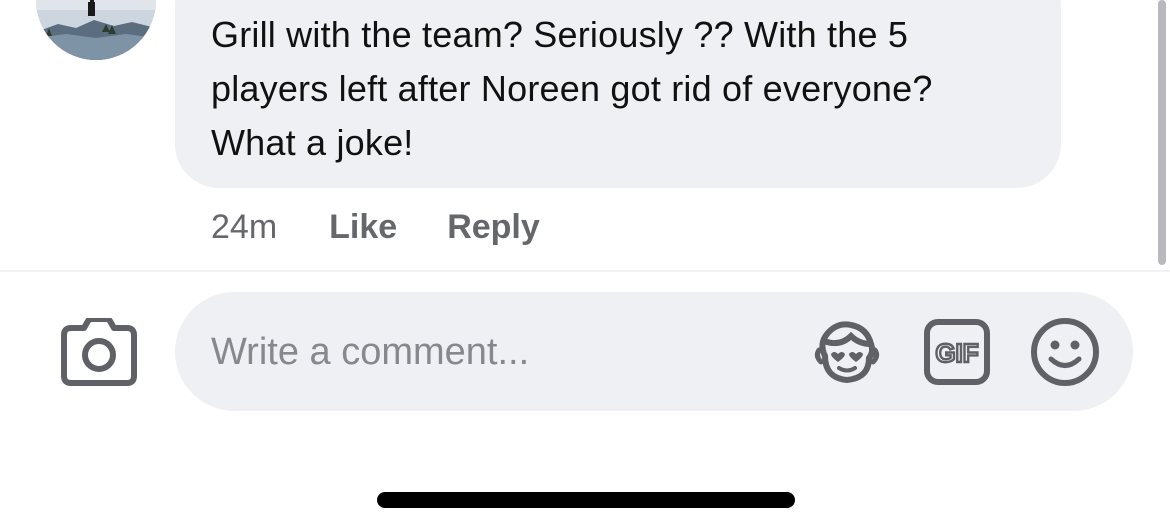 This screenshot has width=1170, height=531. What do you see at coordinates (99, 351) in the screenshot?
I see `camera-icon` at bounding box center [99, 351].